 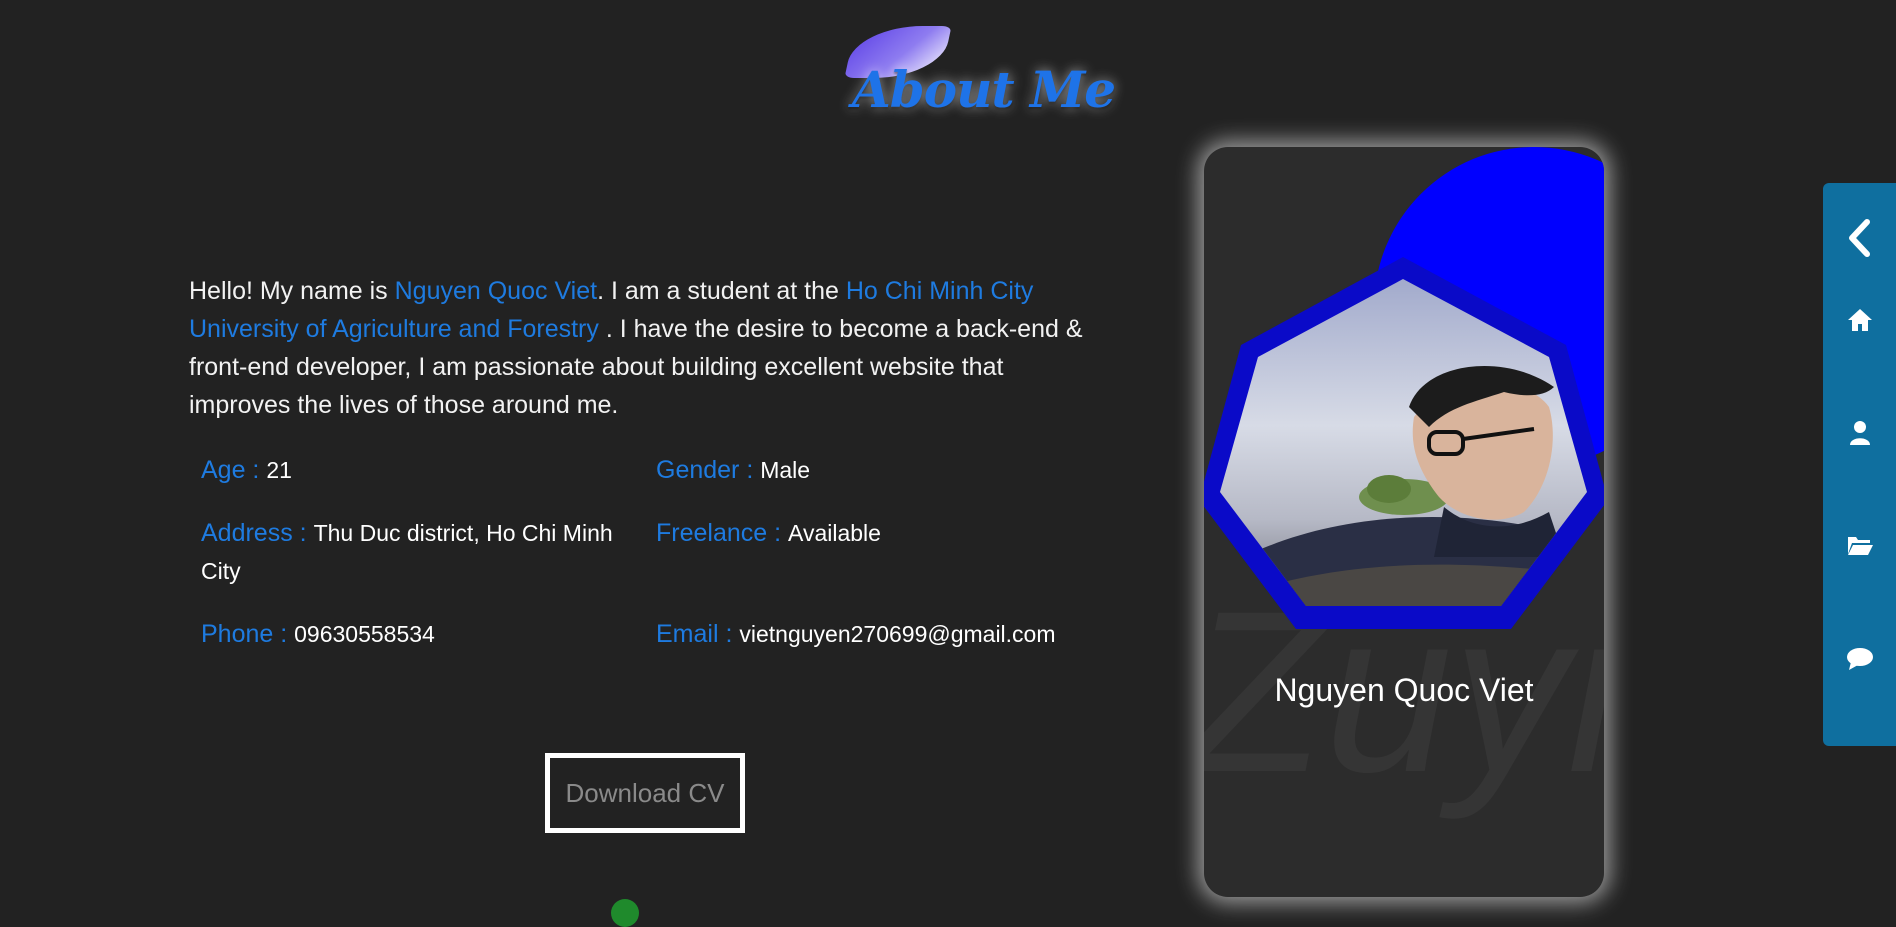 I want to click on nav-home, so click(x=1859, y=320).